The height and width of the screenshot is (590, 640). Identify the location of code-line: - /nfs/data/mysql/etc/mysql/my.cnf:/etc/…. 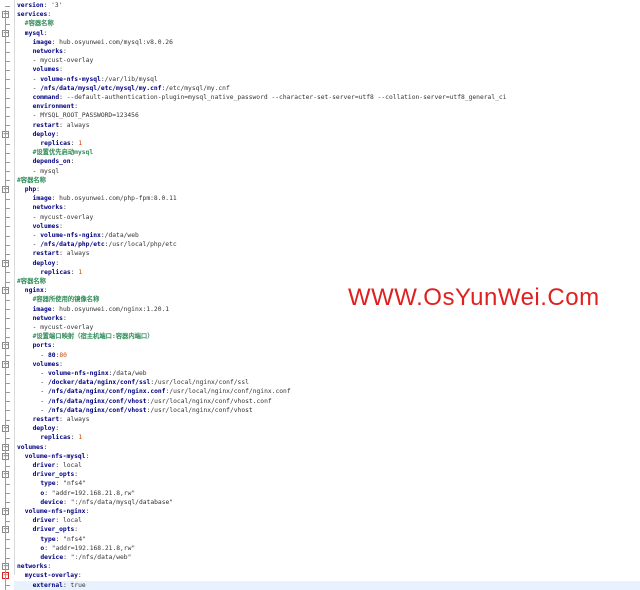
(327, 88).